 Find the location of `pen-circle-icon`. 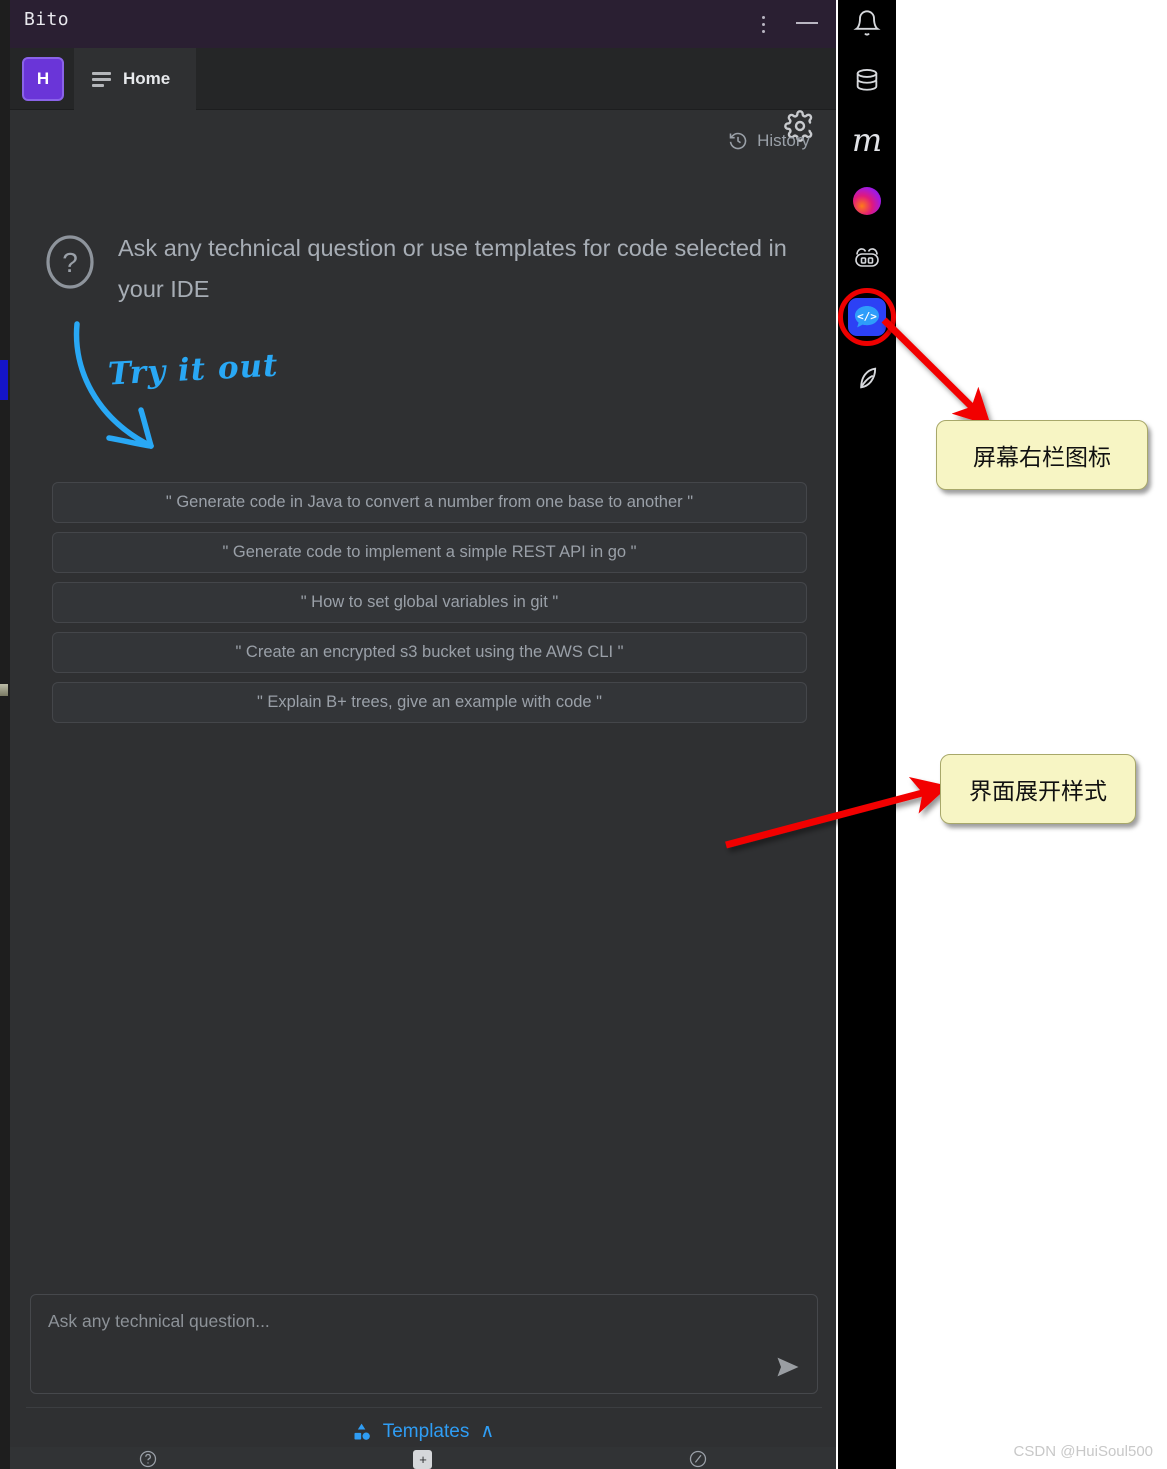

pen-circle-icon is located at coordinates (698, 1459).